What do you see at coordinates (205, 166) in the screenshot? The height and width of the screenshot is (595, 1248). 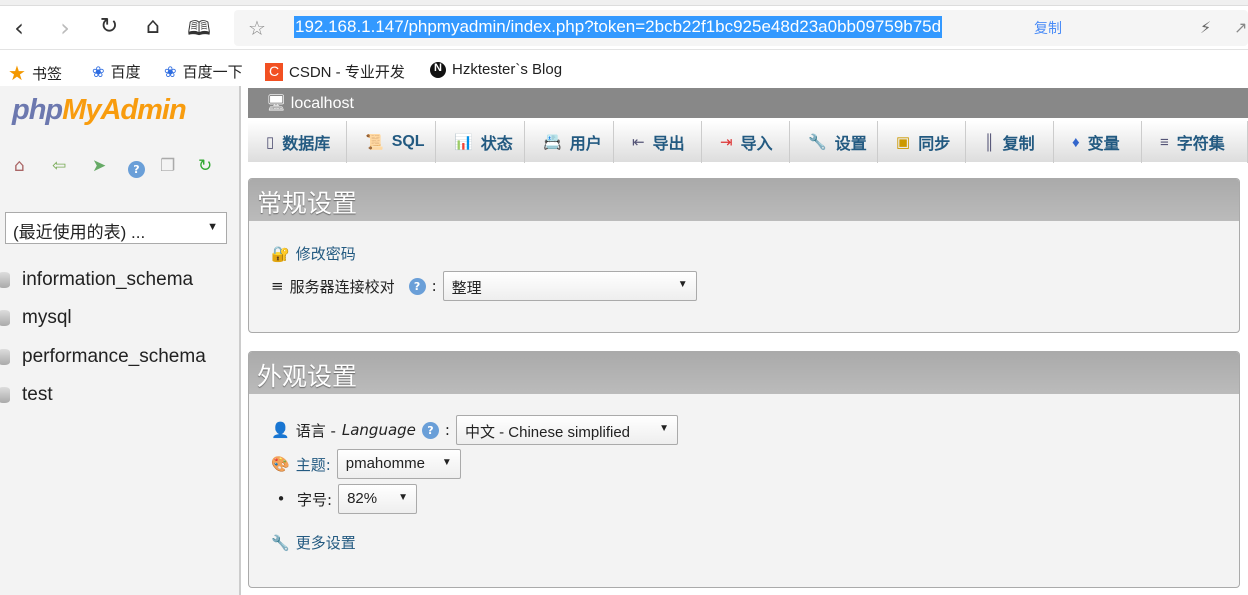 I see `reload-nav-icon: ↻` at bounding box center [205, 166].